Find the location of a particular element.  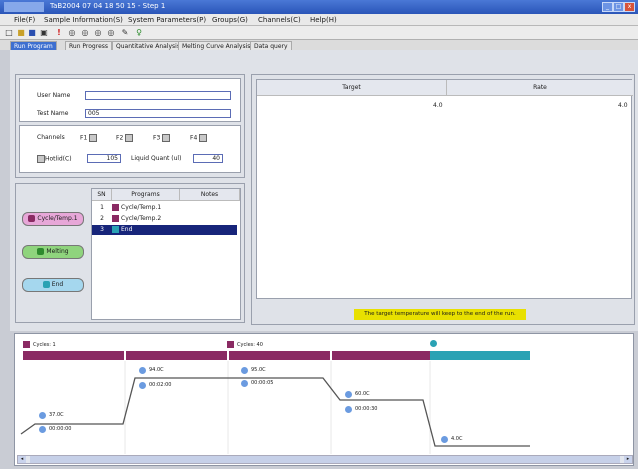

melting-button: Melting is located at coordinates (53, 252).